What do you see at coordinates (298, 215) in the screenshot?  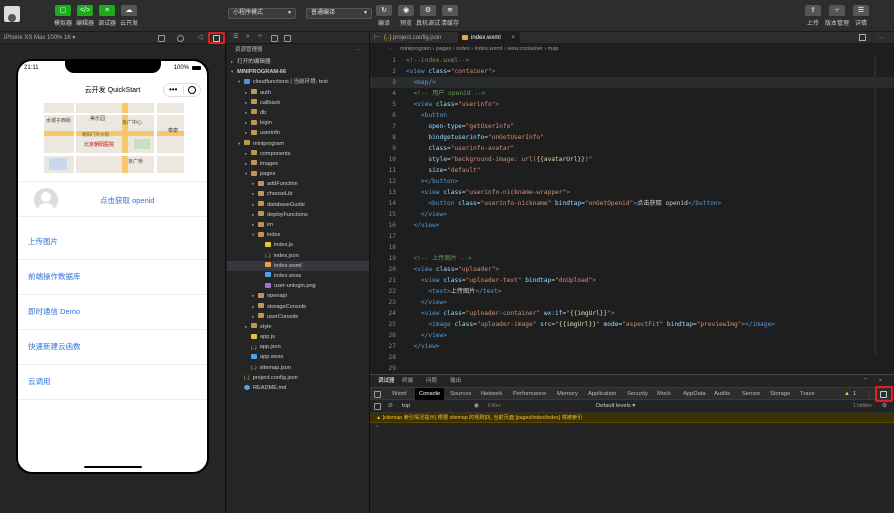 I see `tree-item: ▸ deployFunctions` at bounding box center [298, 215].